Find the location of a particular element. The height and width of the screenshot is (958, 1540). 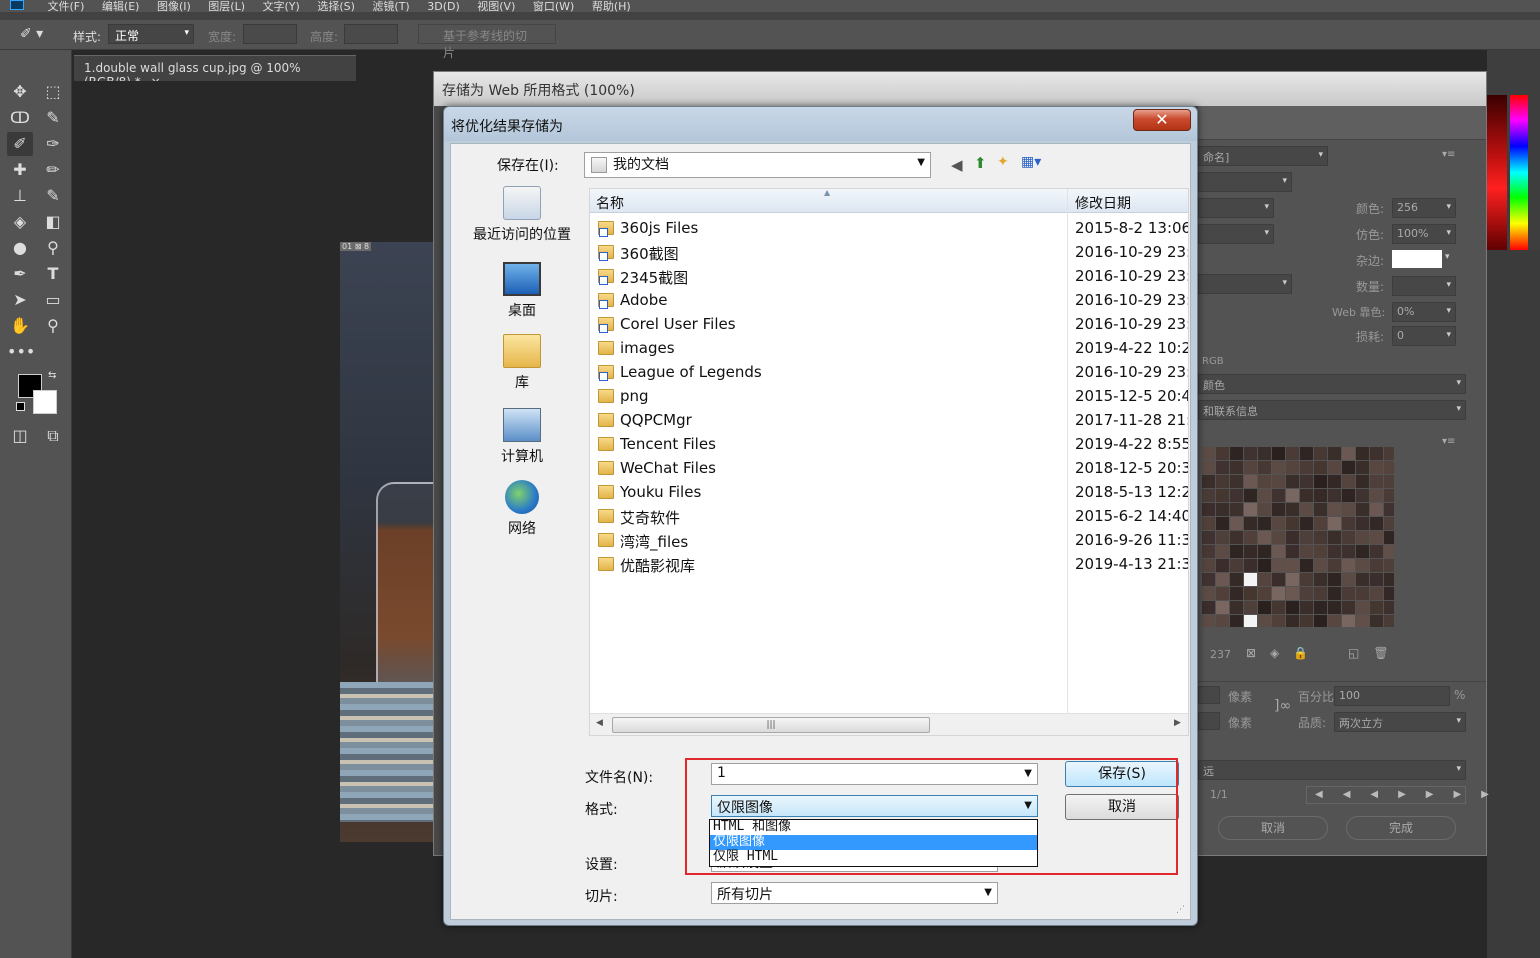

column-name-header: 名称 is located at coordinates (610, 203).